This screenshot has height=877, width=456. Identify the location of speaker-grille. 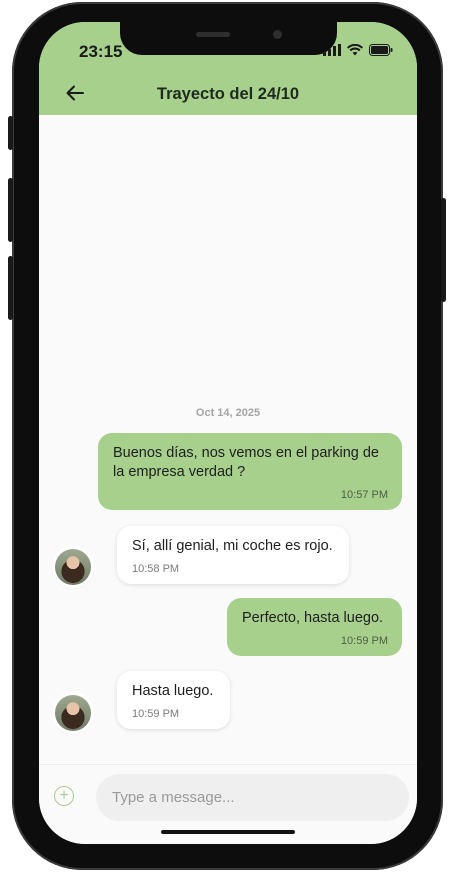
(213, 34).